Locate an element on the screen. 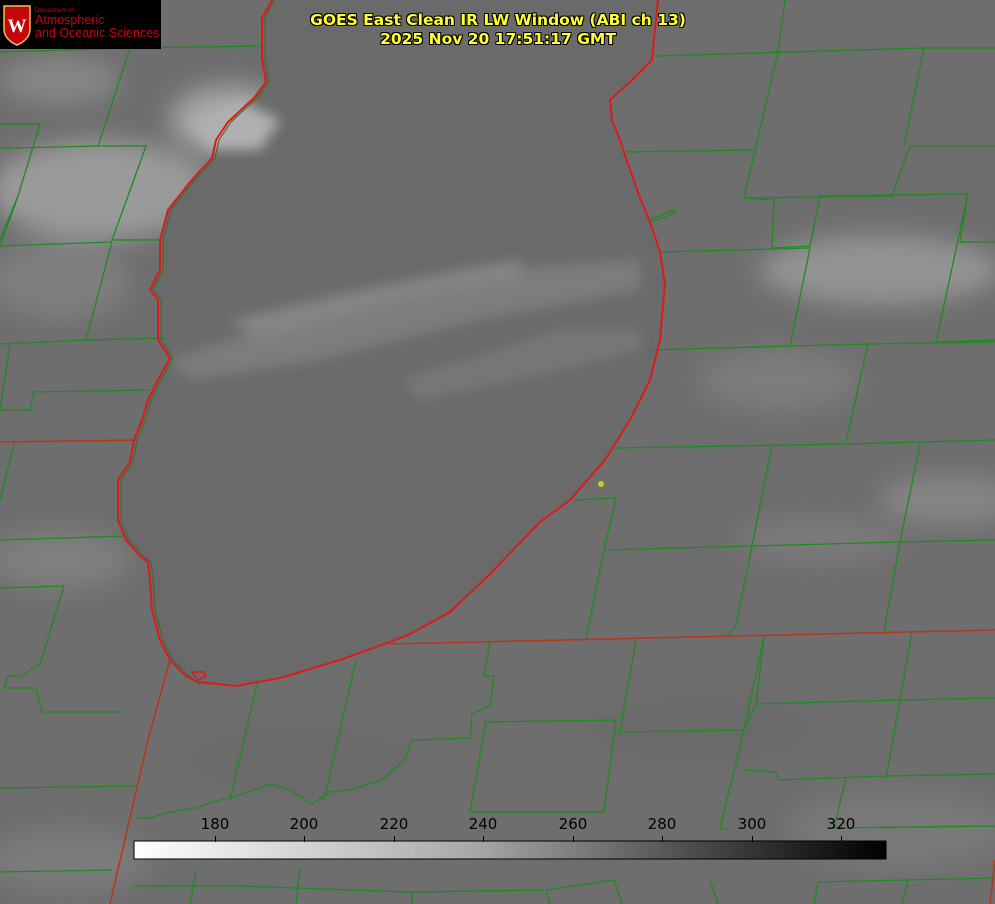 This screenshot has width=995, height=904. colorbar-tick-label: 320 is located at coordinates (841, 824).